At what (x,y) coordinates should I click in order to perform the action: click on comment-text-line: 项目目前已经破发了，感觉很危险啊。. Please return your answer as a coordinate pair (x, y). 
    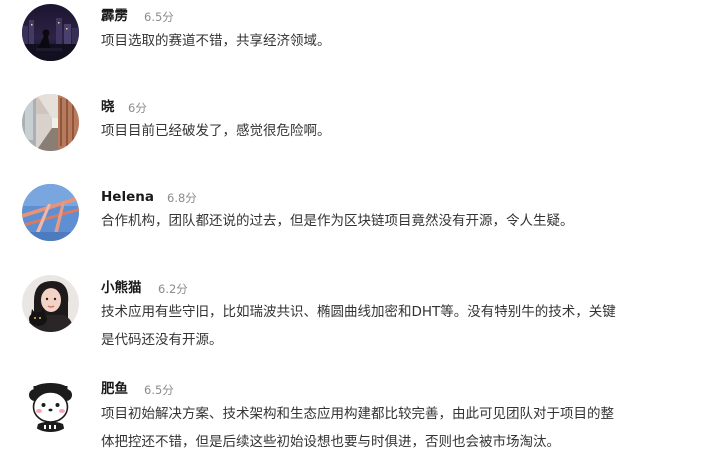
    Looking at the image, I should click on (216, 131).